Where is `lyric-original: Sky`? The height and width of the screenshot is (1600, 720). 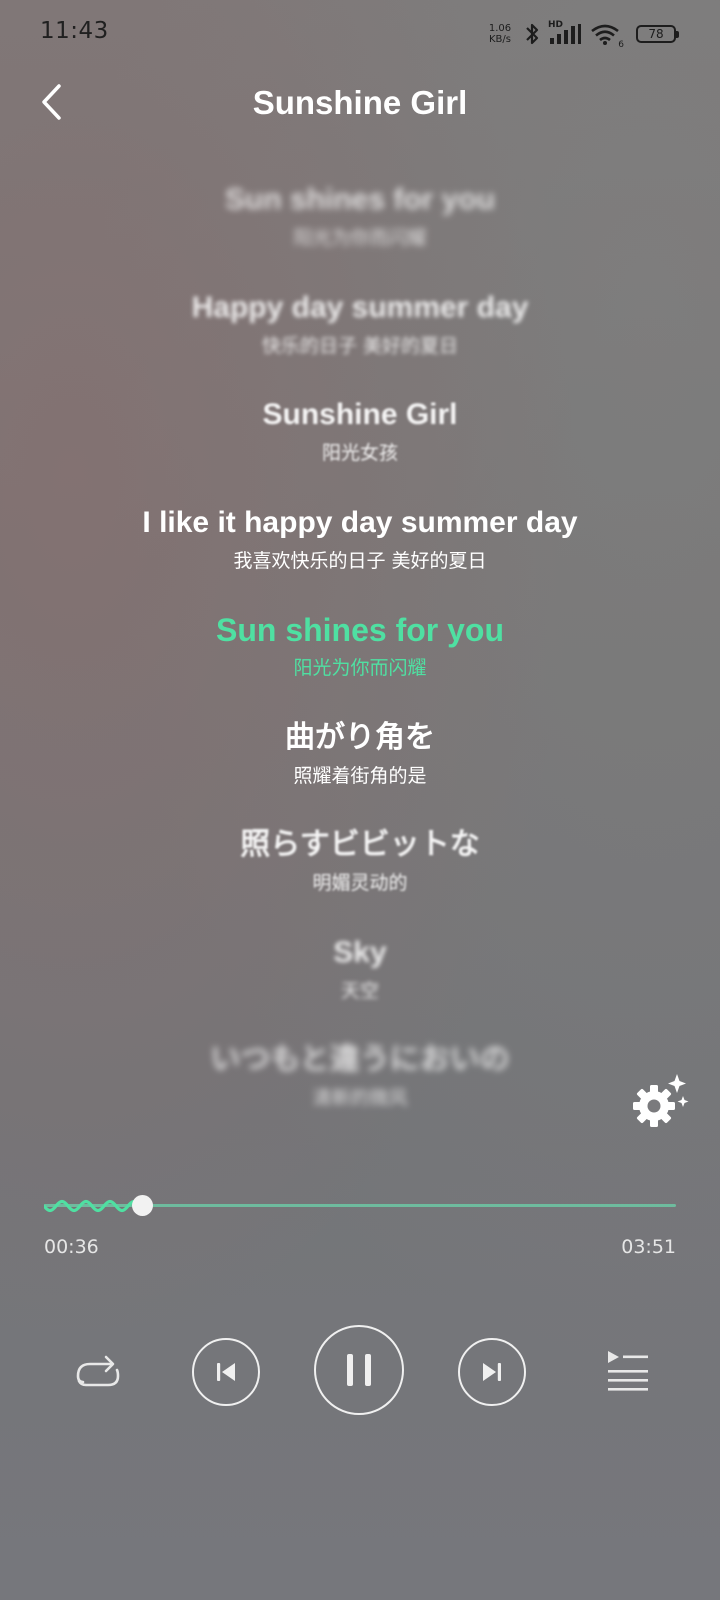 lyric-original: Sky is located at coordinates (360, 952).